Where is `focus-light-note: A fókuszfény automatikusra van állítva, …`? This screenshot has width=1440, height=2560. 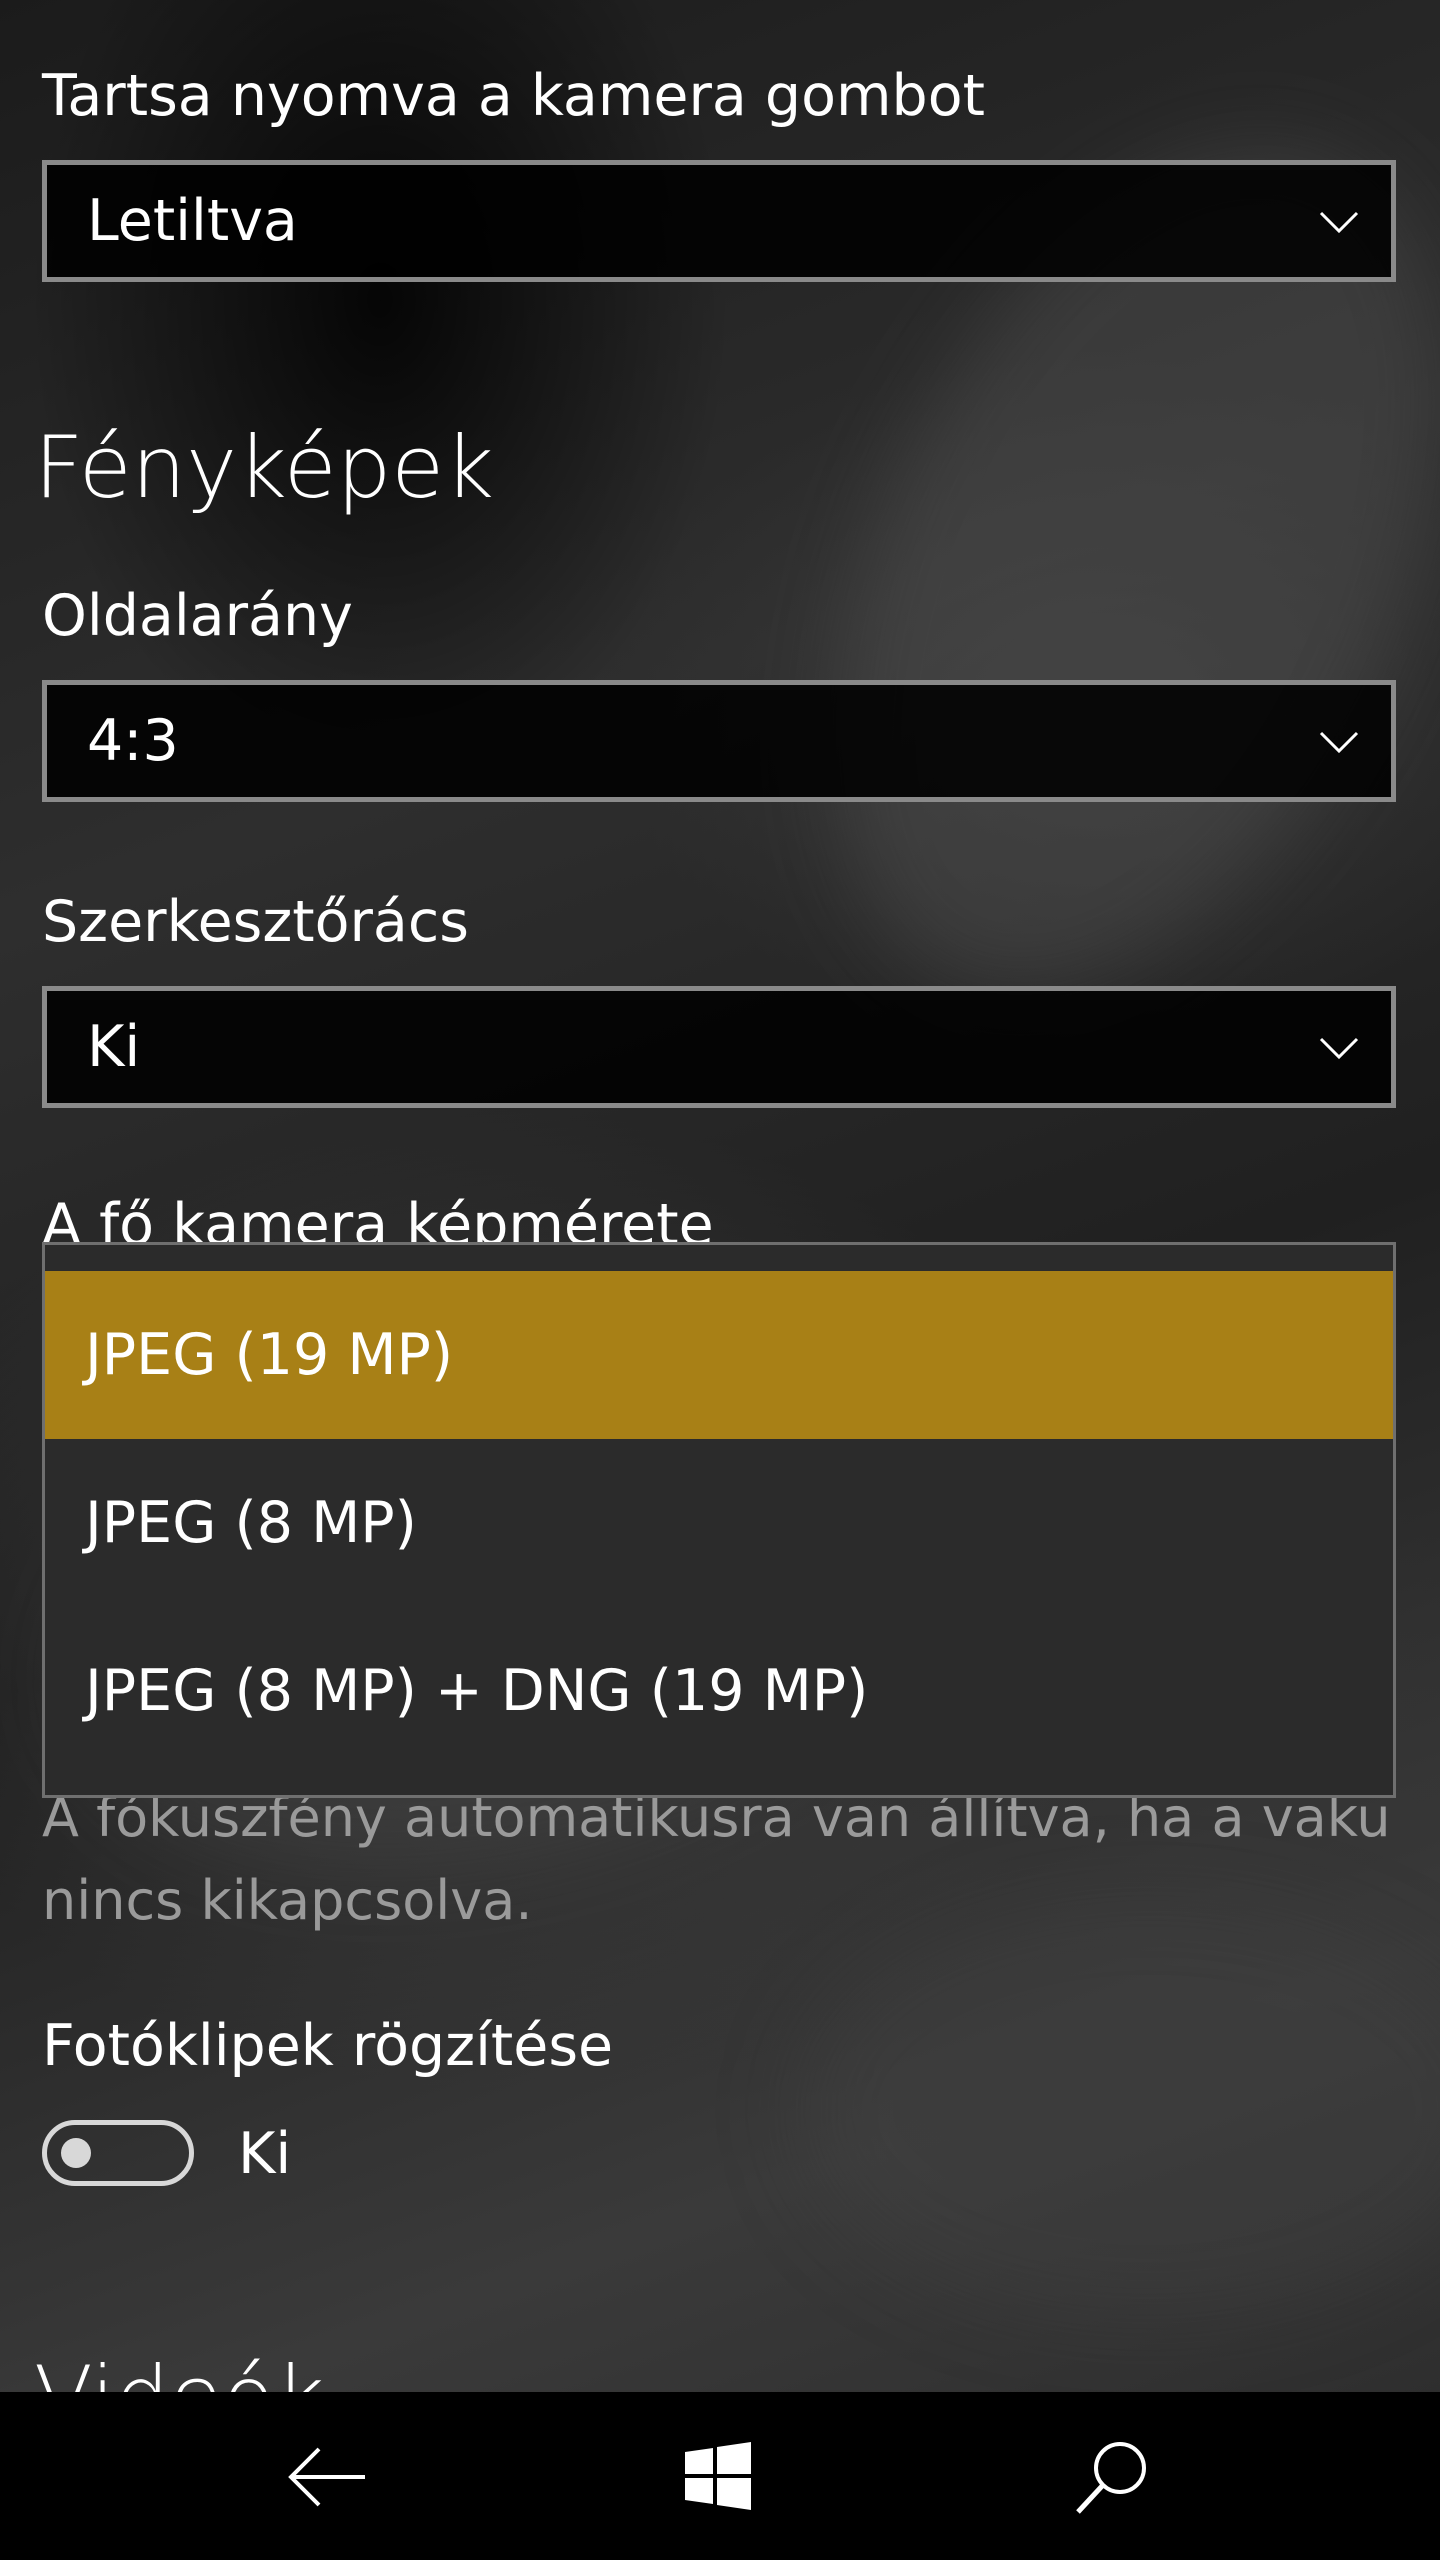 focus-light-note: A fókuszfény automatikusra van állítva, … is located at coordinates (716, 1859).